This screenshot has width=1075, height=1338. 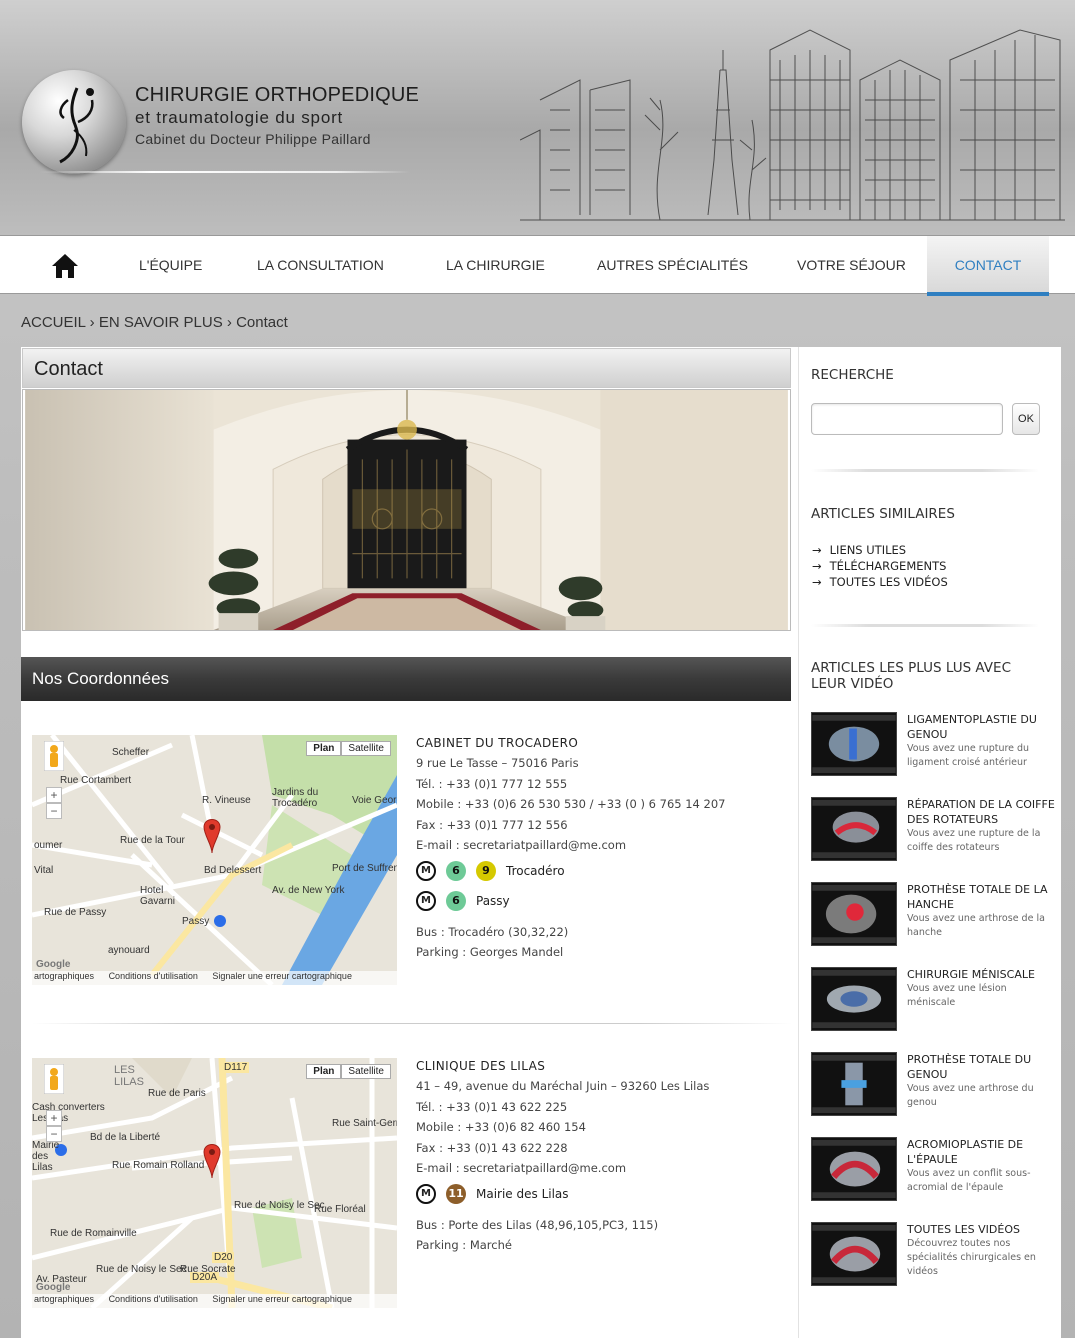 What do you see at coordinates (854, 999) in the screenshot?
I see `meniscus-video-thumbnail-icon` at bounding box center [854, 999].